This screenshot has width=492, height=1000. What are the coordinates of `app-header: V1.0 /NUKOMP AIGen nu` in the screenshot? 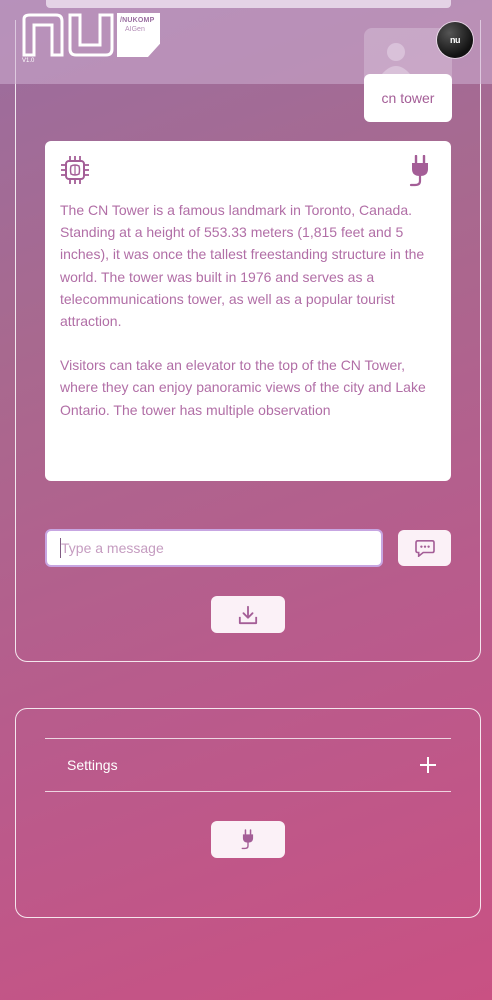 It's located at (246, 42).